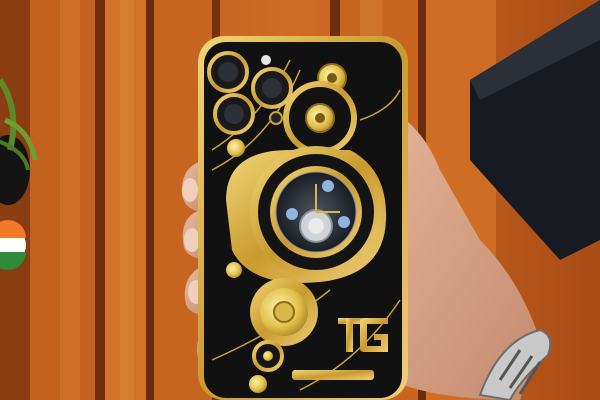 This screenshot has height=400, width=600. What do you see at coordinates (306, 214) in the screenshot?
I see `tourbillon-dial` at bounding box center [306, 214].